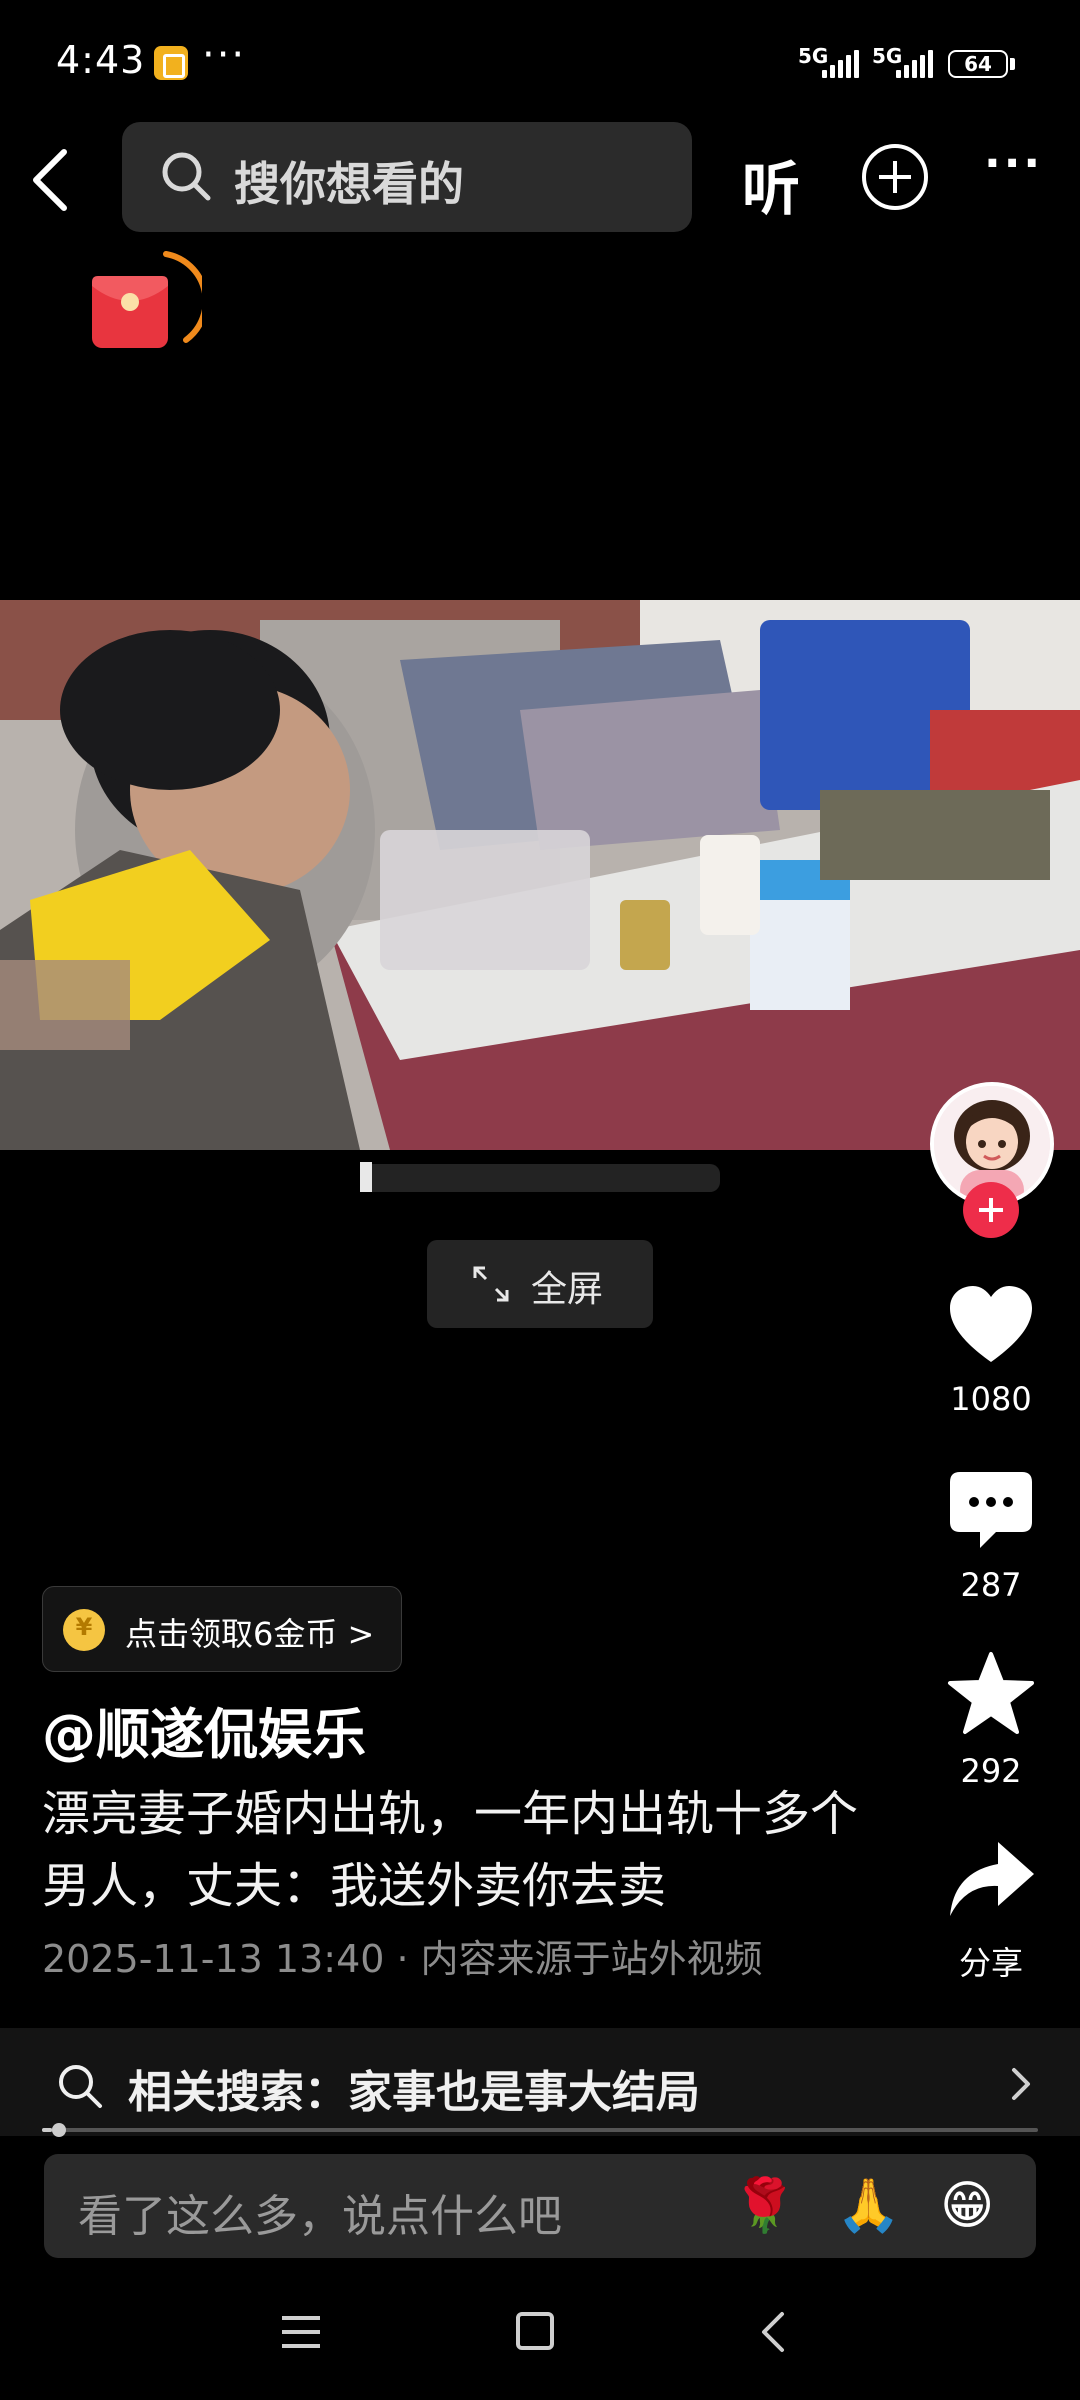  What do you see at coordinates (540, 2130) in the screenshot?
I see `video-progress-bar` at bounding box center [540, 2130].